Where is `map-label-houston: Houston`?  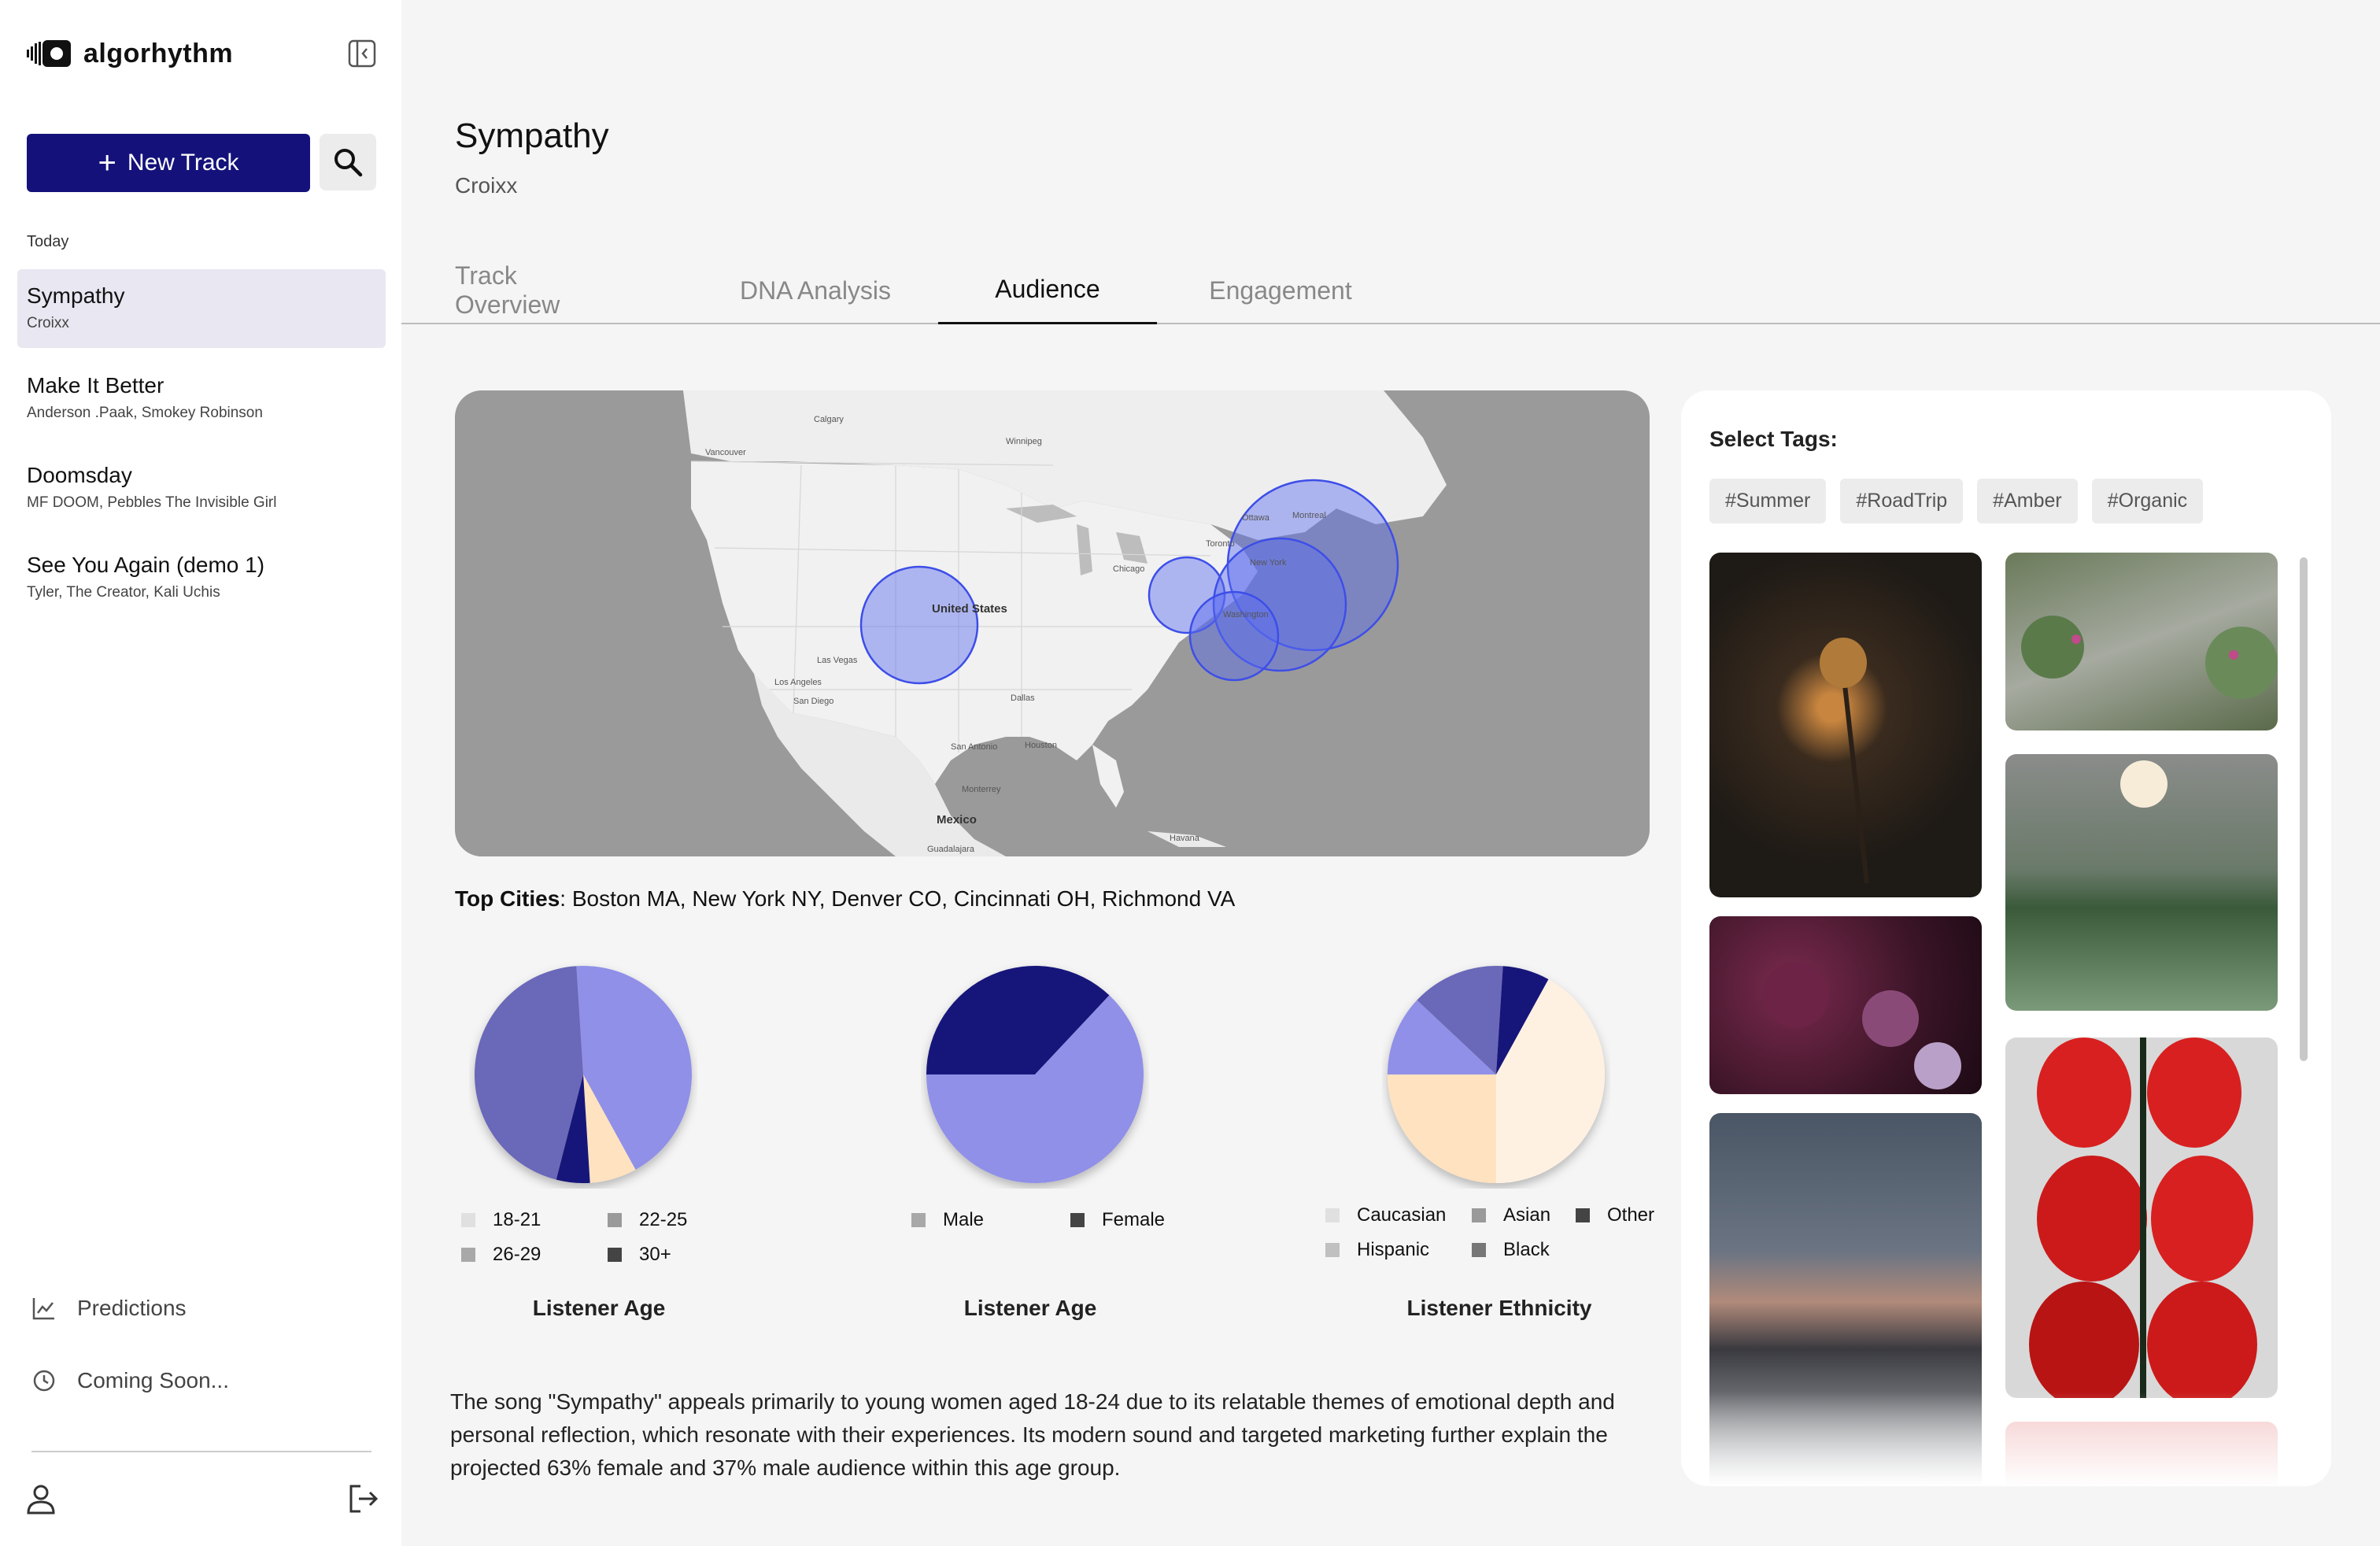 map-label-houston: Houston is located at coordinates (1041, 745).